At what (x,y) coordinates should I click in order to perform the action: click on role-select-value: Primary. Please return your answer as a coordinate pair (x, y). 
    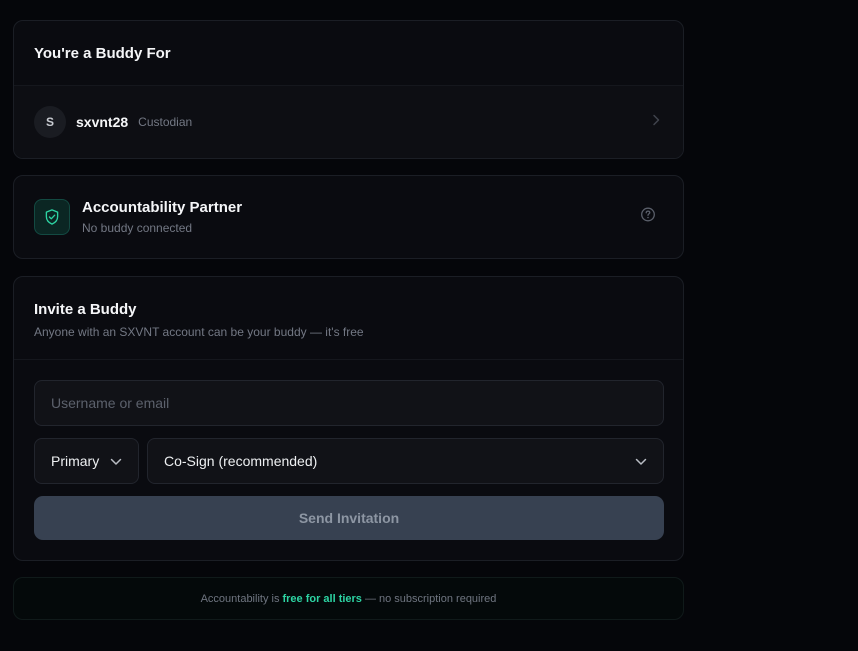
    Looking at the image, I should click on (75, 461).